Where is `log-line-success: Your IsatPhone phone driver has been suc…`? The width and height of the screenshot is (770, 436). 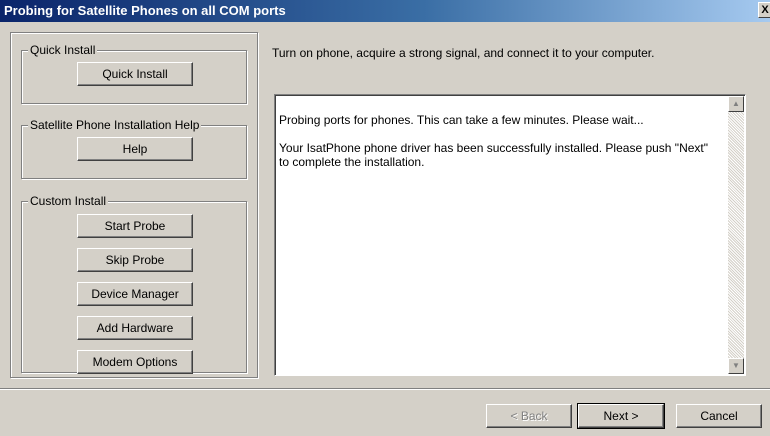 log-line-success: Your IsatPhone phone driver has been suc… is located at coordinates (493, 155).